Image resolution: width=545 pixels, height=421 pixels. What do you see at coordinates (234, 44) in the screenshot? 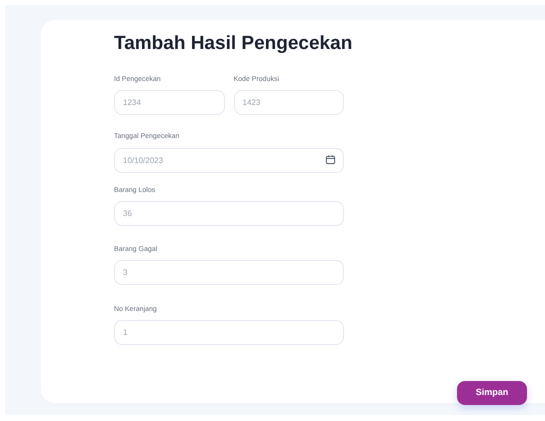
I see `page-title: Tambah Hasil Pengecekan` at bounding box center [234, 44].